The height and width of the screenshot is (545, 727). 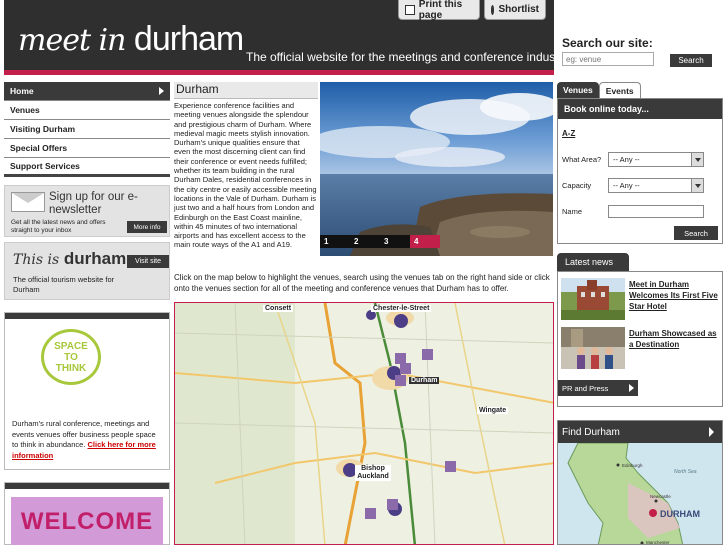 What do you see at coordinates (691, 60) in the screenshot?
I see `search-button: Search` at bounding box center [691, 60].